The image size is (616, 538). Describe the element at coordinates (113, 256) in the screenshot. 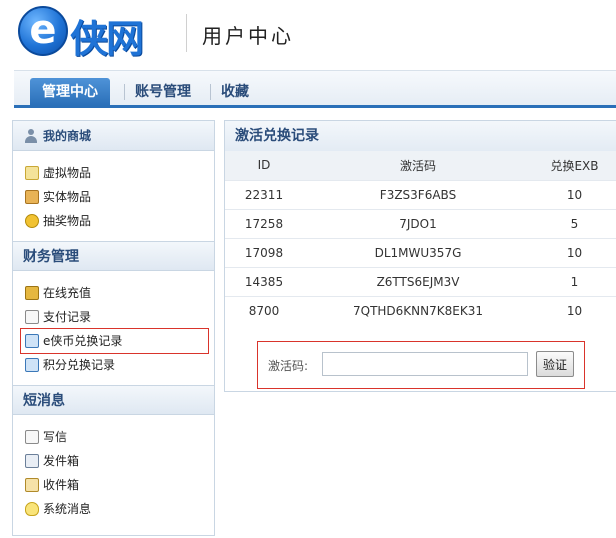

I see `sidebar-section-finance: 财务管理` at that location.